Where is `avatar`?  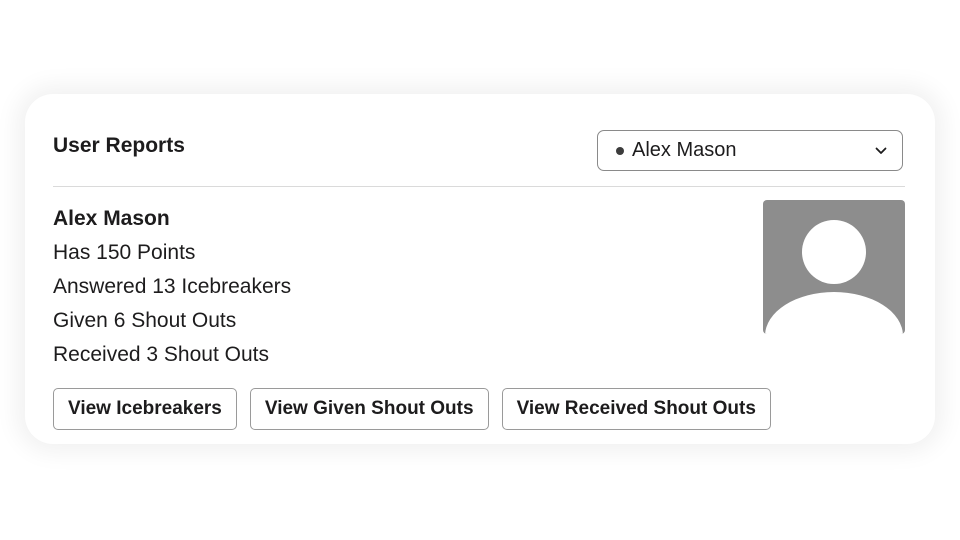 avatar is located at coordinates (834, 267).